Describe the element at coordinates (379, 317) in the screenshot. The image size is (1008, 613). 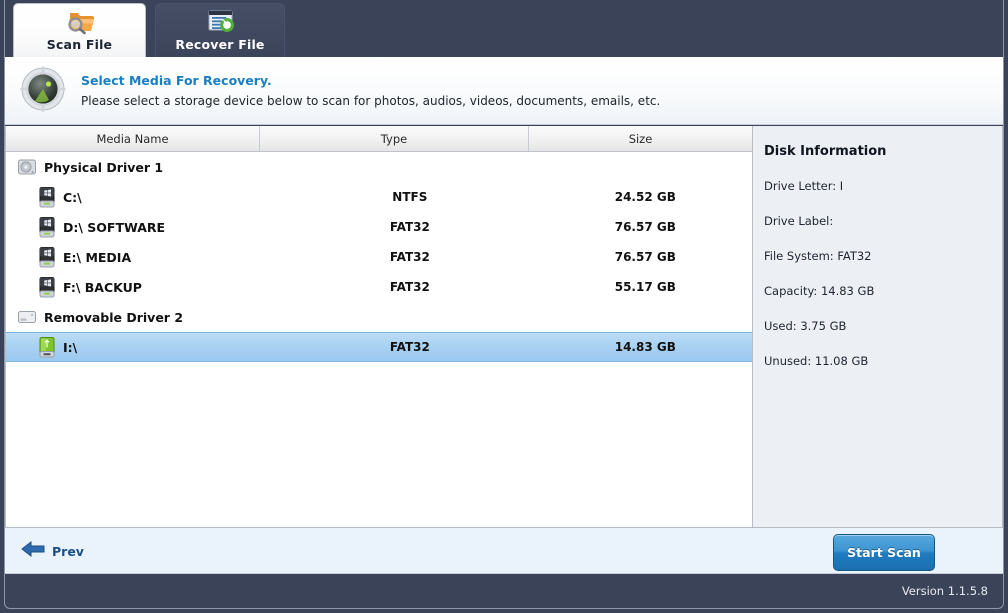
I see `table-row: Removable Driver 2` at that location.